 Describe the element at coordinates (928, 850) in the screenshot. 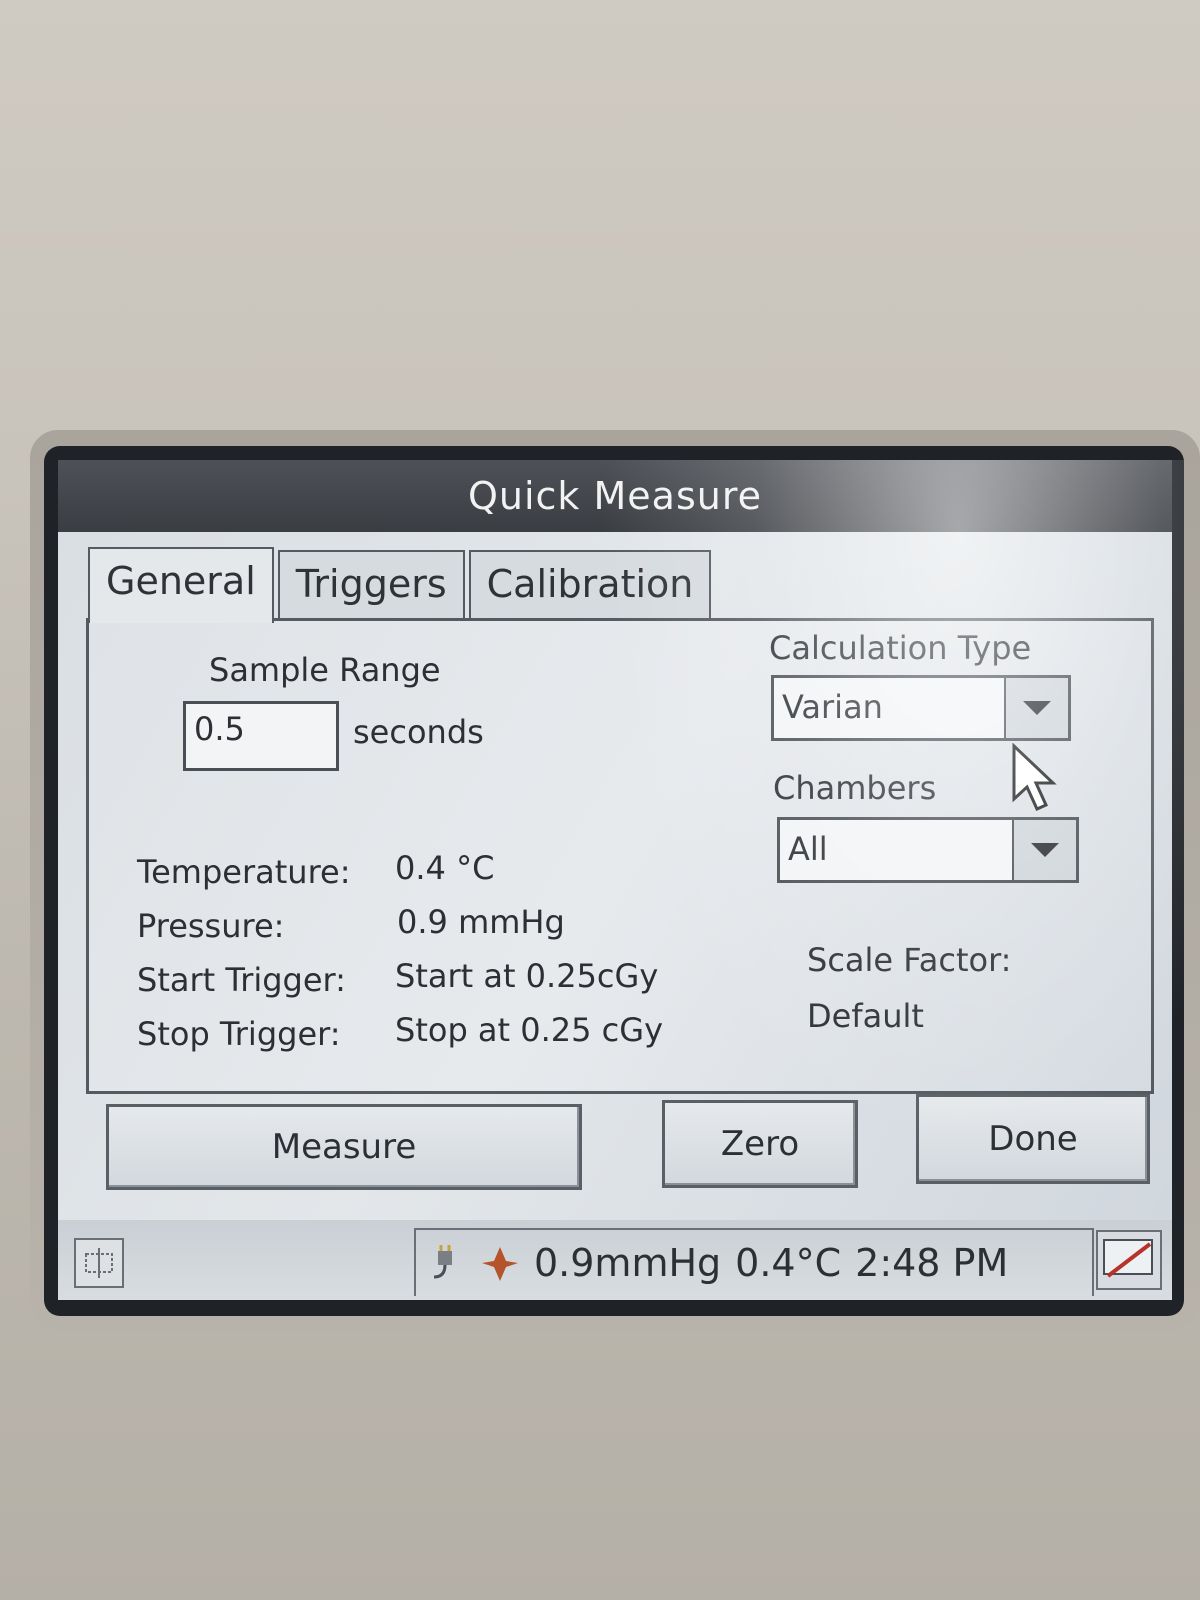

I see `chambers-select: All` at that location.